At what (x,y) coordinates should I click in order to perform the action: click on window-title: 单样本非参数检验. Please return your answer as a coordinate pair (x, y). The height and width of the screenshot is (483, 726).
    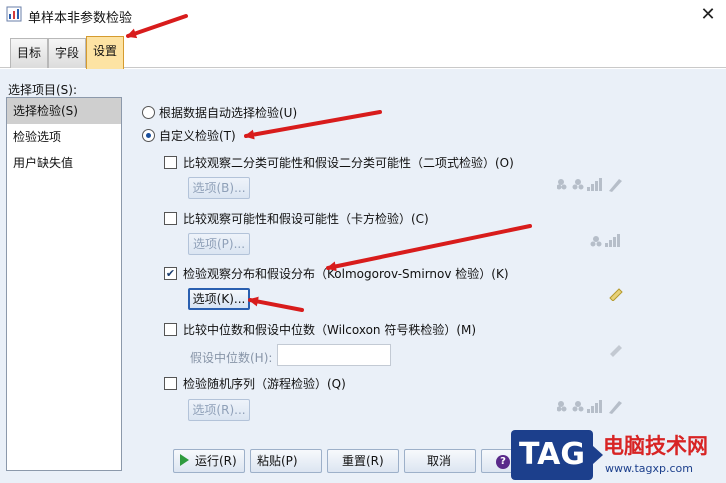
    Looking at the image, I should click on (80, 18).